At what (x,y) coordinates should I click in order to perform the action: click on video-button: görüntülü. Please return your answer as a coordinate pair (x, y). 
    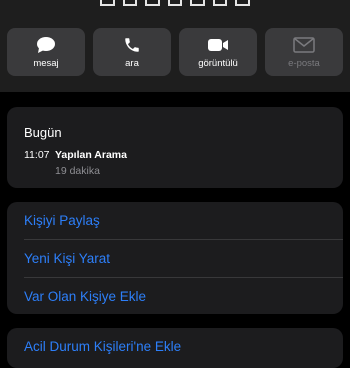
    Looking at the image, I should click on (218, 52).